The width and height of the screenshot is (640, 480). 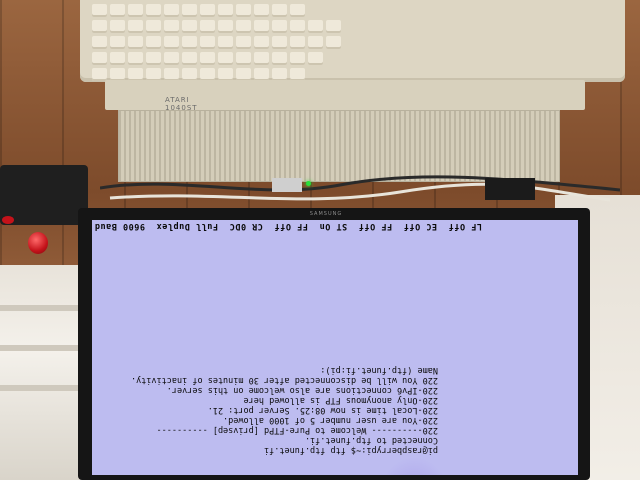 What do you see at coordinates (360, 188) in the screenshot?
I see `cables` at bounding box center [360, 188].